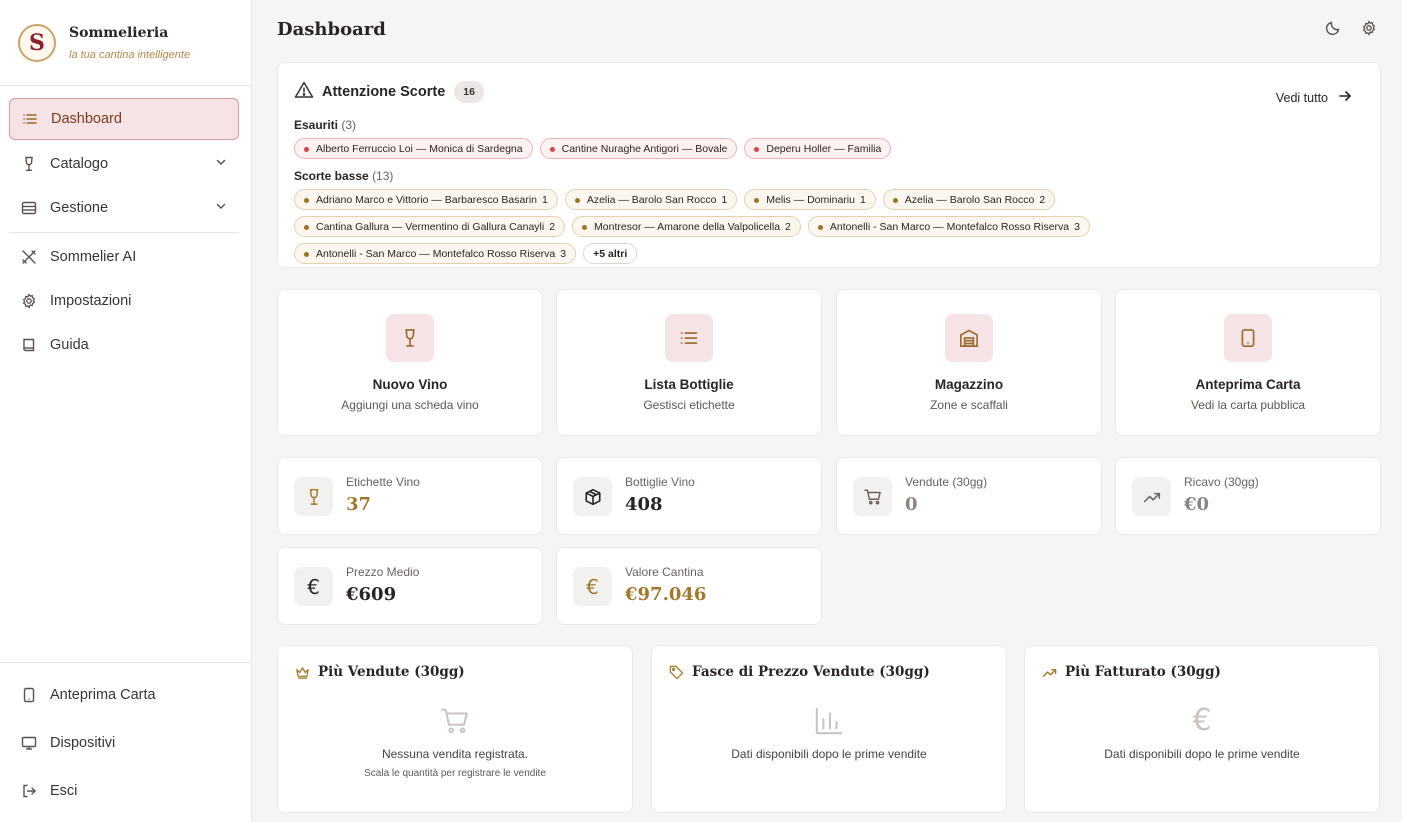 The width and height of the screenshot is (1402, 822). I want to click on brand-name: Sommelieria, so click(119, 32).